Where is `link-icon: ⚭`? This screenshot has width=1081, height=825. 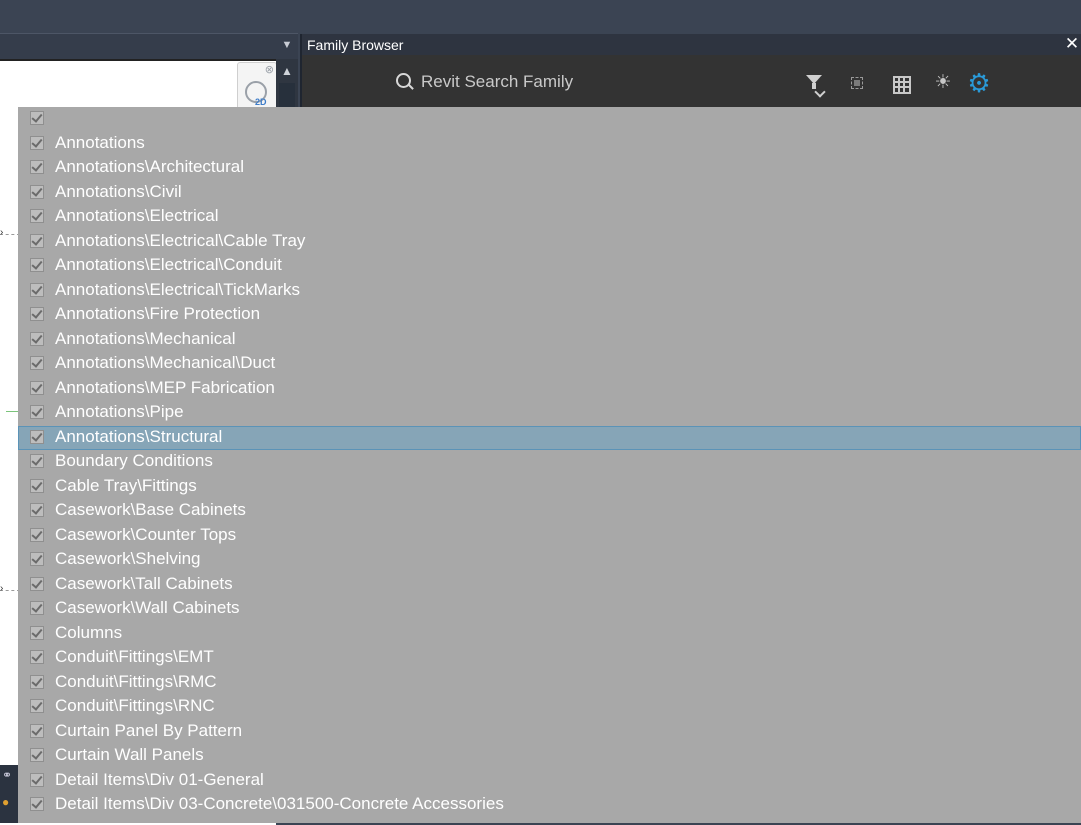
link-icon: ⚭ is located at coordinates (7, 775).